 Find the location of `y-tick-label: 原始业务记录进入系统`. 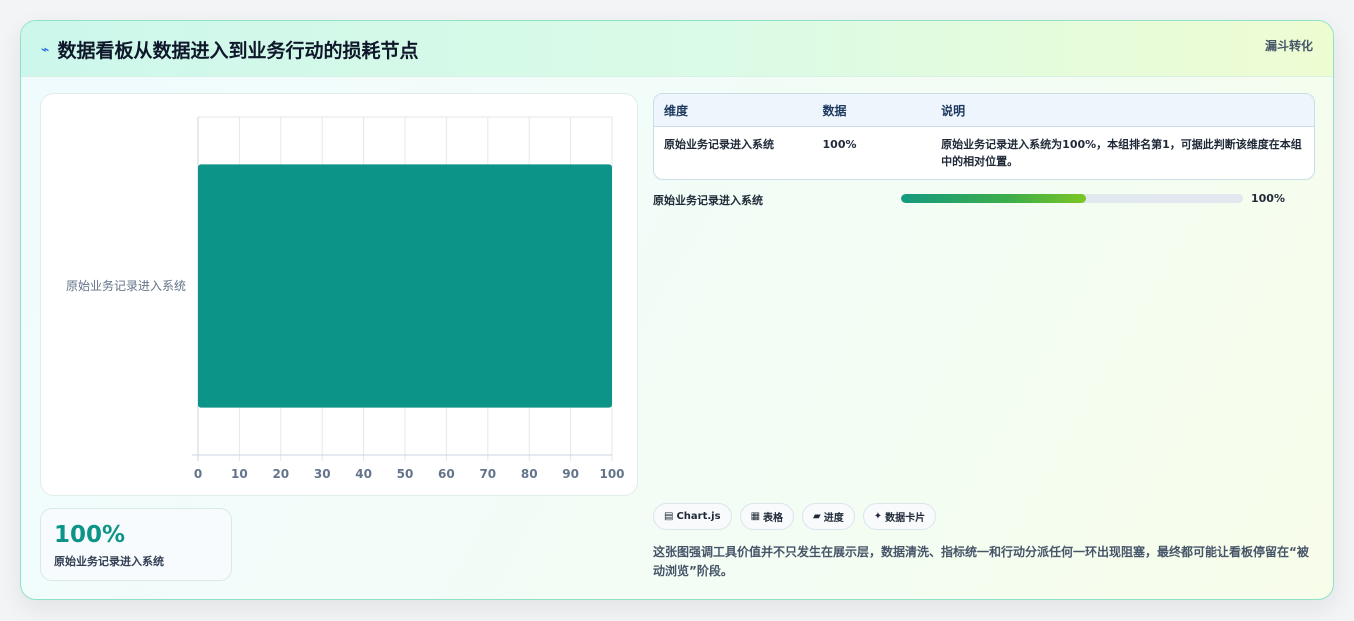

y-tick-label: 原始业务记录进入系统 is located at coordinates (126, 285).